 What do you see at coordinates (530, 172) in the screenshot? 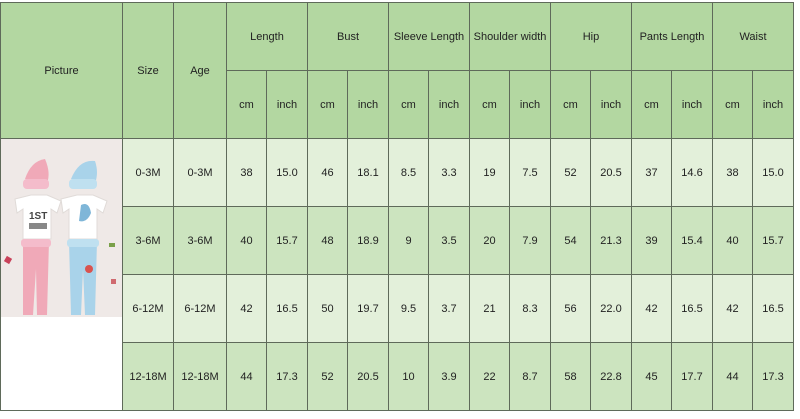
I see `value-cell: 7.5` at bounding box center [530, 172].